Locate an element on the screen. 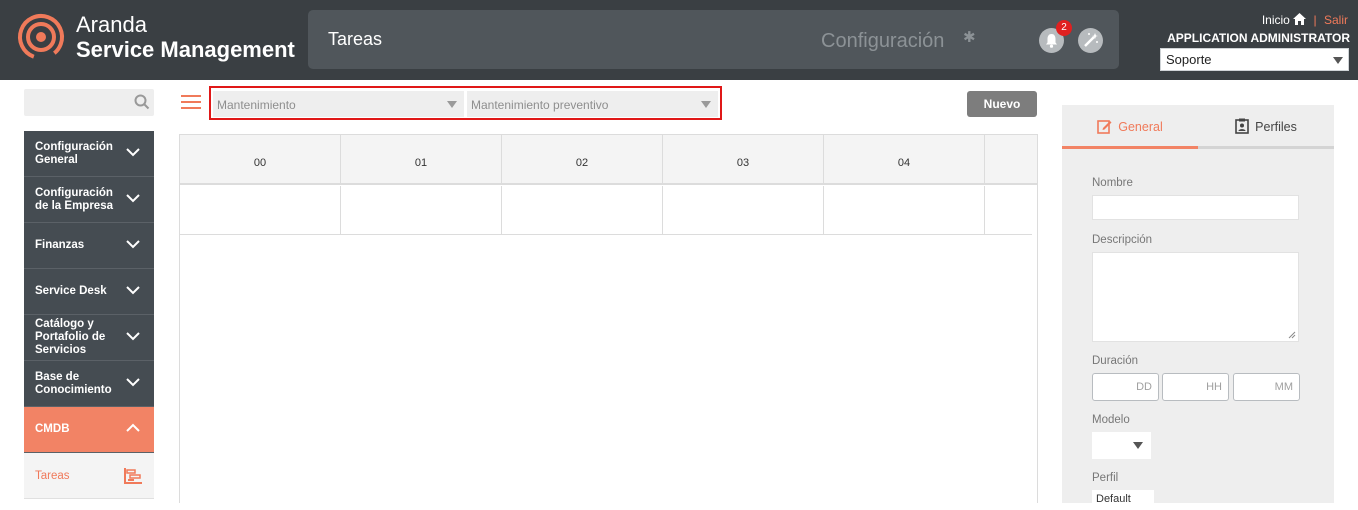  menu-toggle-icon is located at coordinates (191, 103).